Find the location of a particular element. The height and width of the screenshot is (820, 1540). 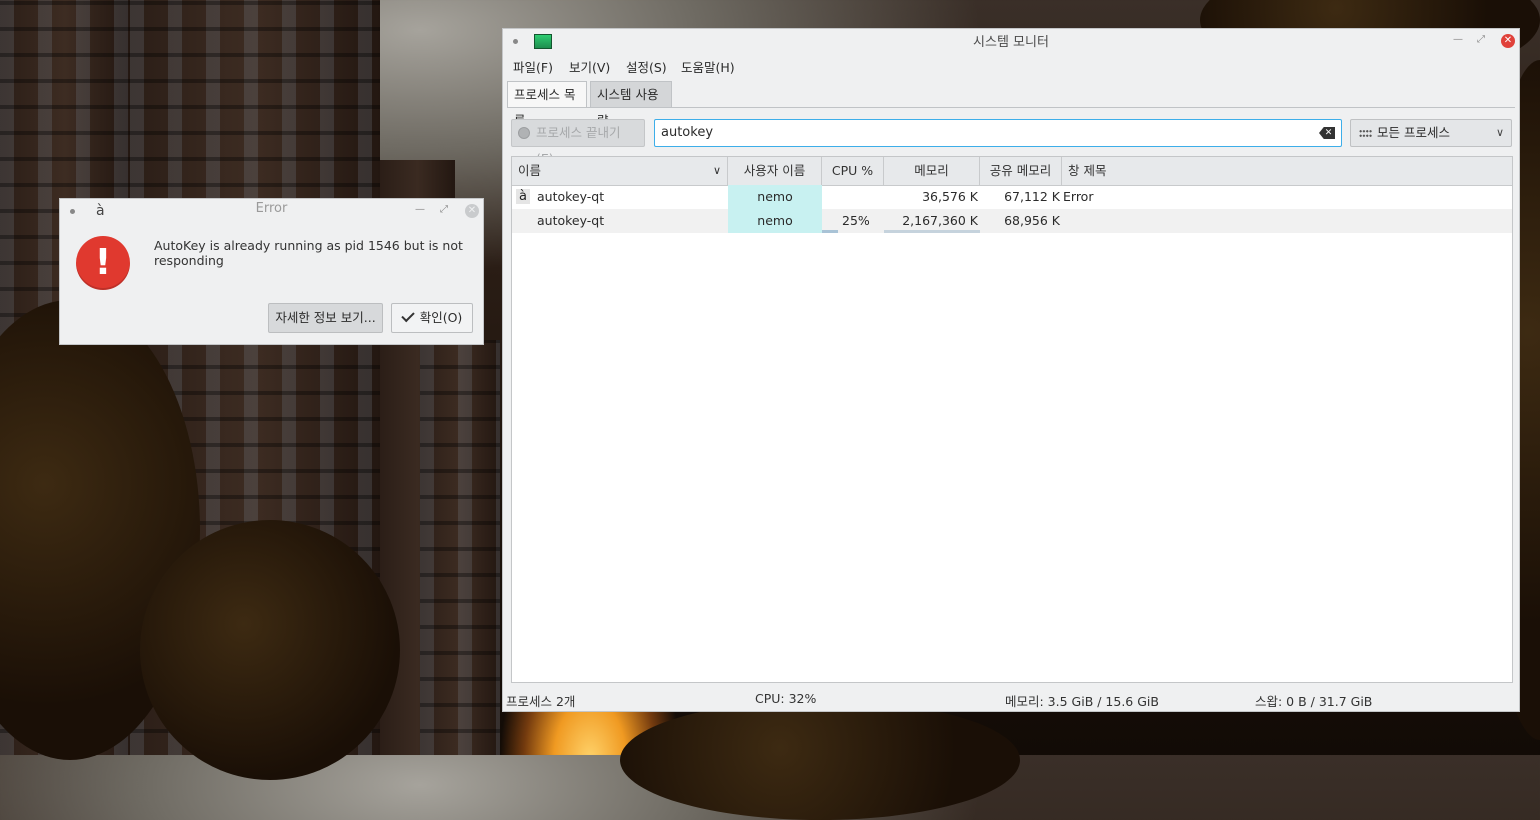

process-cpu-cell: 25% is located at coordinates (853, 221).